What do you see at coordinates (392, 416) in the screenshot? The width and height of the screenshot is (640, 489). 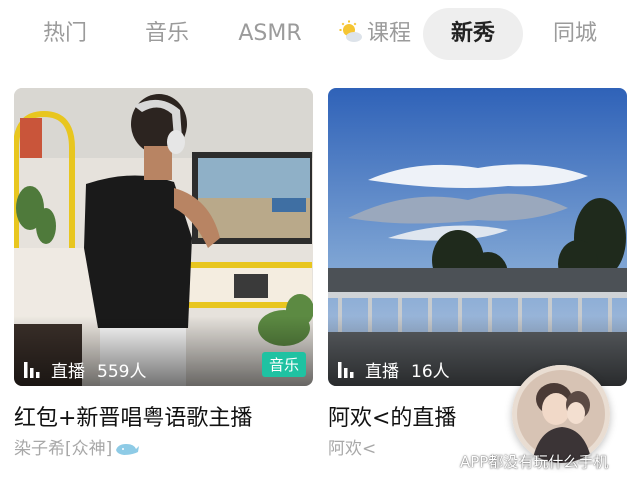 I see `stream-title: 阿欢<的直播` at bounding box center [392, 416].